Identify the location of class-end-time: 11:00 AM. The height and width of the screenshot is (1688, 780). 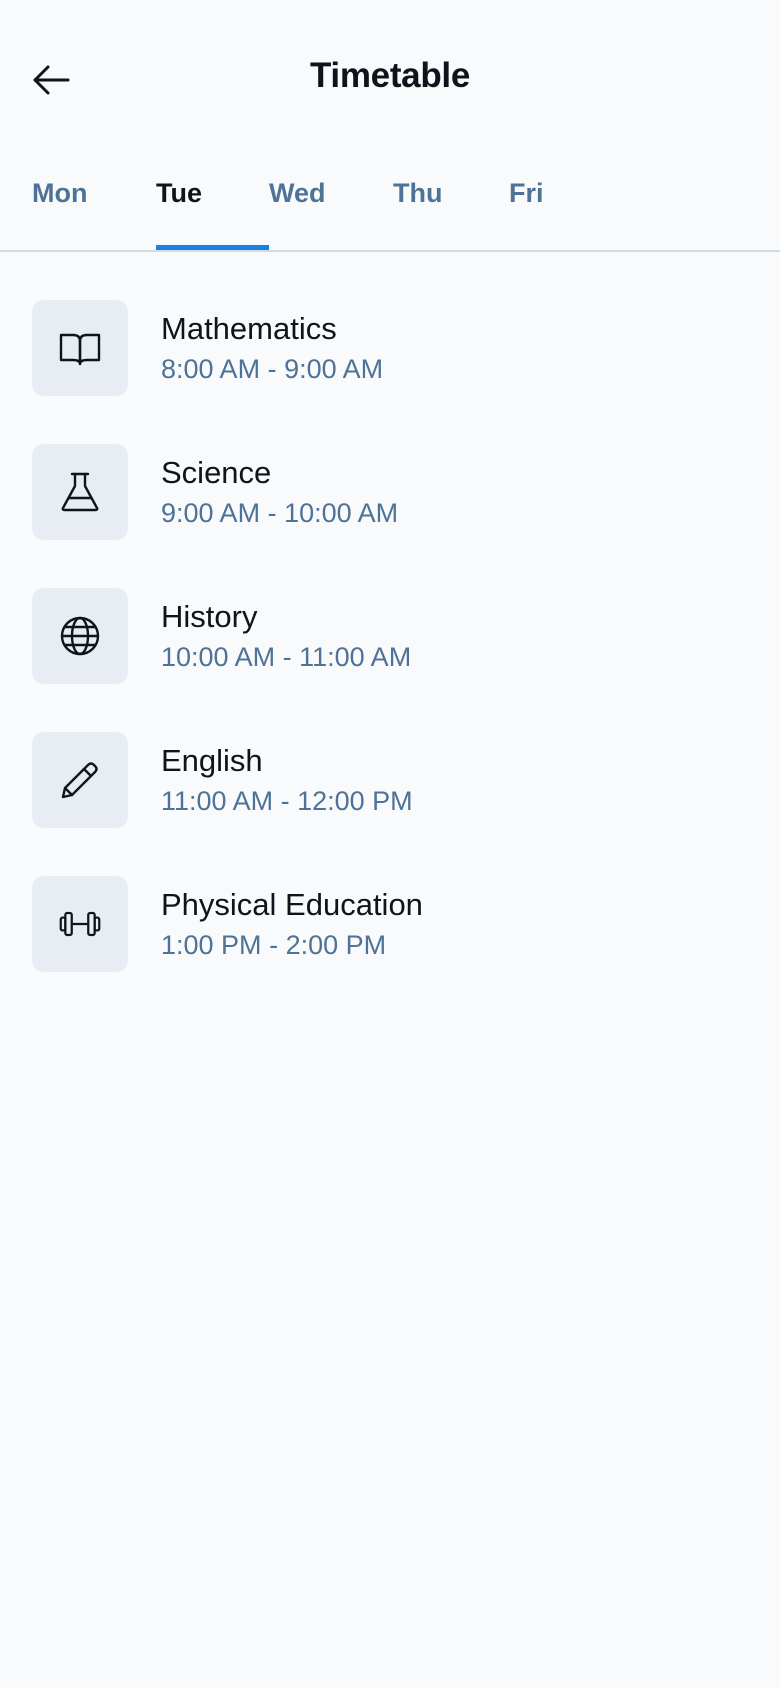
(355, 657).